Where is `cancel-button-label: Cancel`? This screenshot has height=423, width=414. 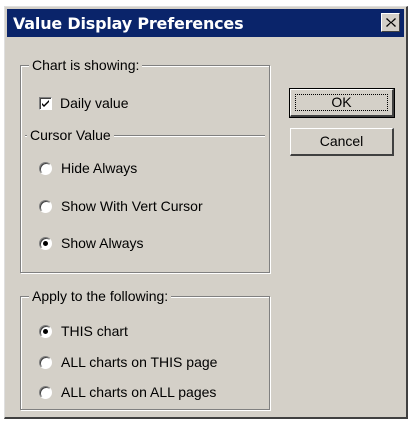
cancel-button-label: Cancel is located at coordinates (341, 141).